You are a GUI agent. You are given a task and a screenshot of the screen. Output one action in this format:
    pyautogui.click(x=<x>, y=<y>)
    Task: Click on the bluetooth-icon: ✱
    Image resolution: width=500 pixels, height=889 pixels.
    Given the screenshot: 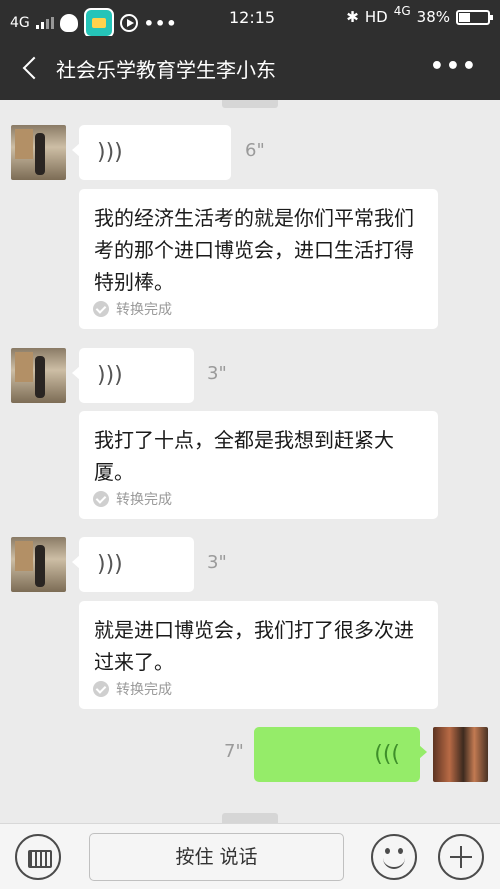 What is the action you would take?
    pyautogui.click(x=352, y=17)
    